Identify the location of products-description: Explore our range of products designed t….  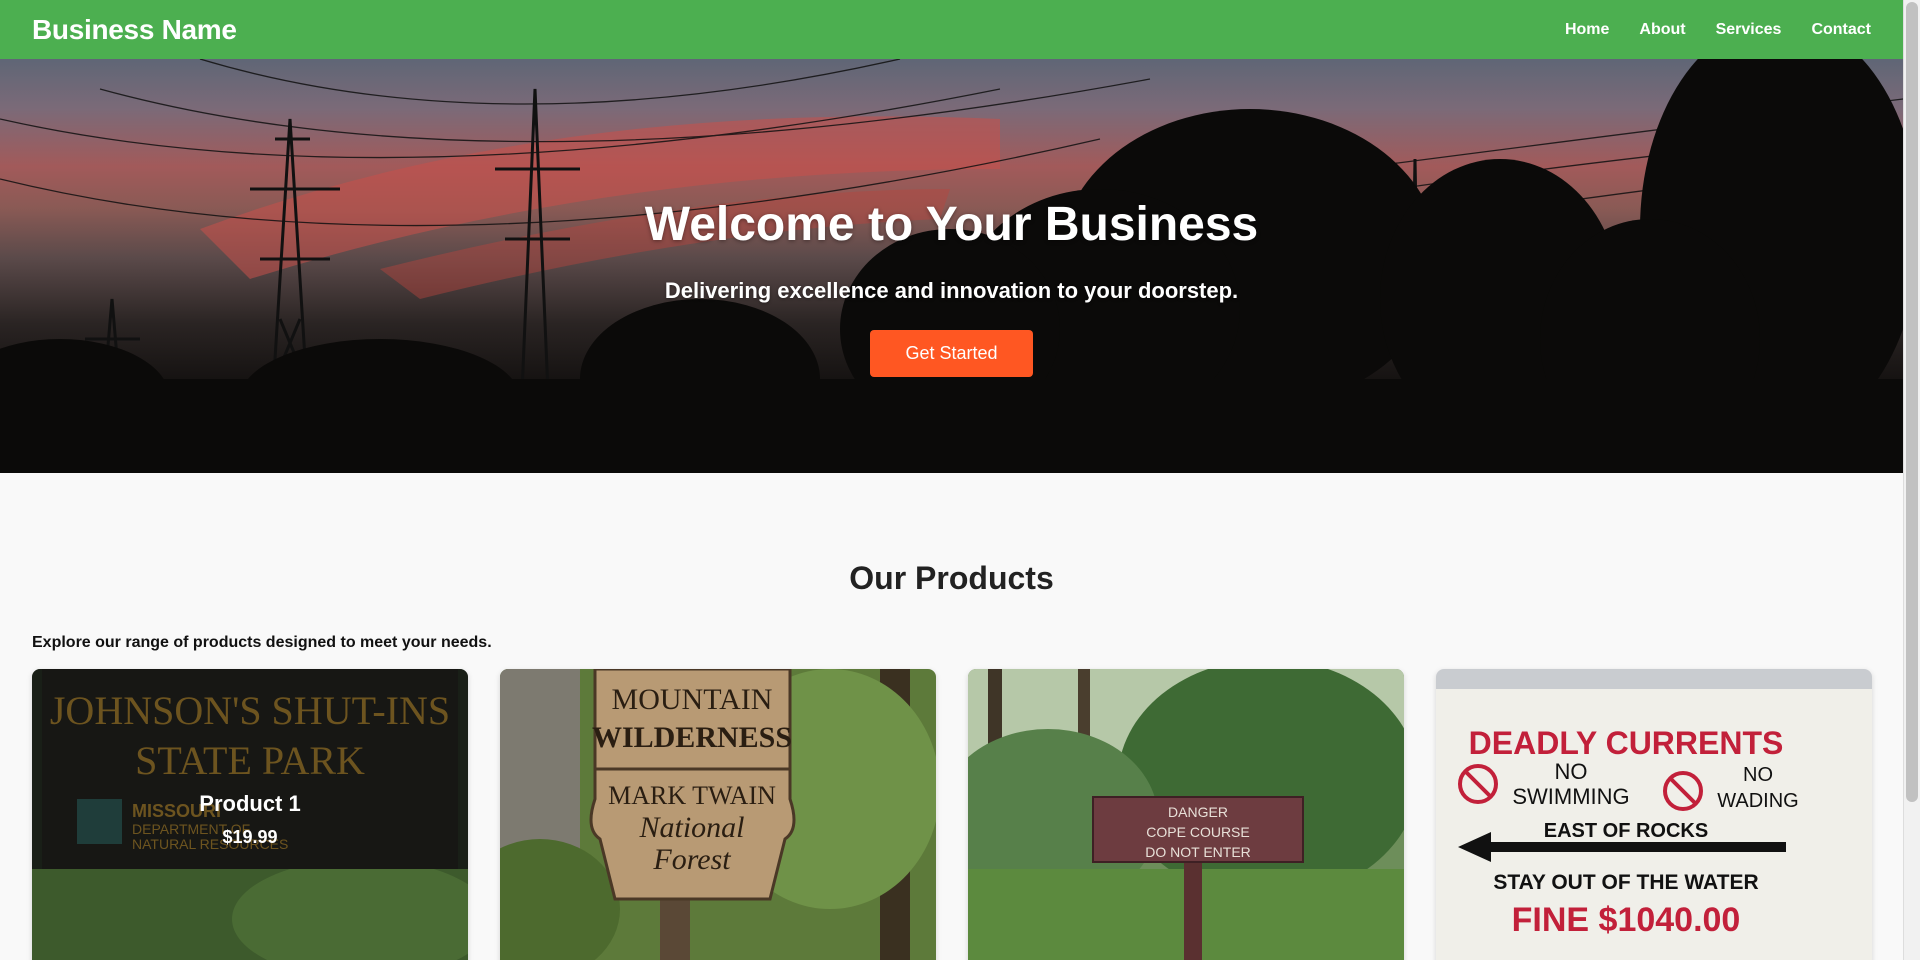
(262, 642).